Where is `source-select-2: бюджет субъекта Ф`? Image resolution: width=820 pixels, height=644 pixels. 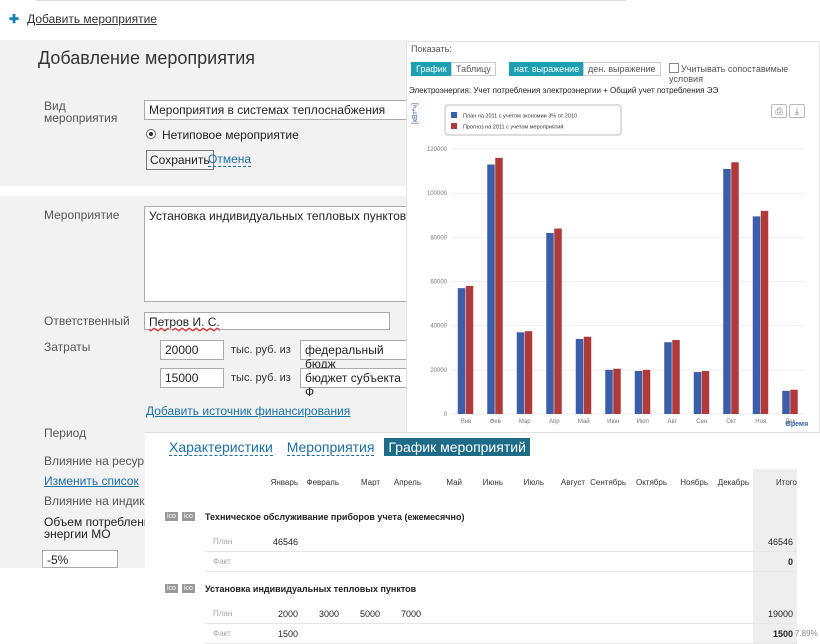
source-select-2: бюджет субъекта Ф is located at coordinates (356, 383).